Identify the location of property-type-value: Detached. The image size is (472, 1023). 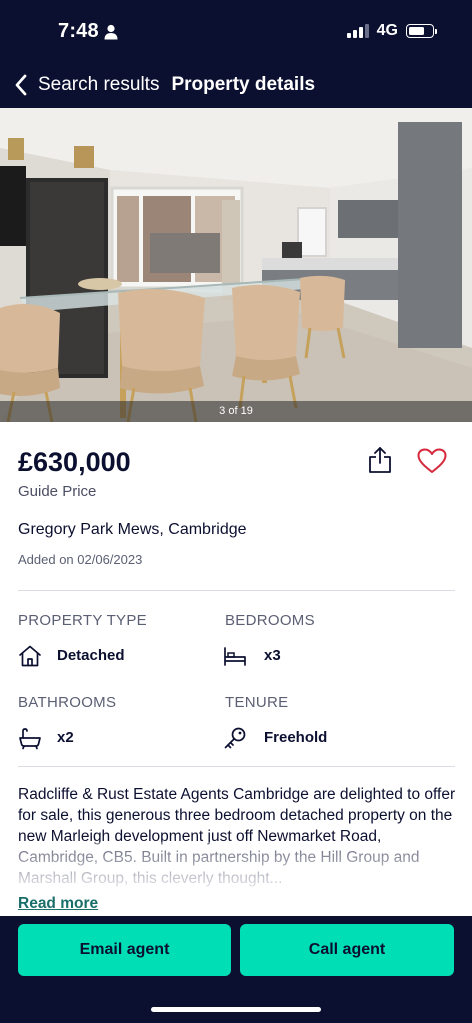
(91, 655).